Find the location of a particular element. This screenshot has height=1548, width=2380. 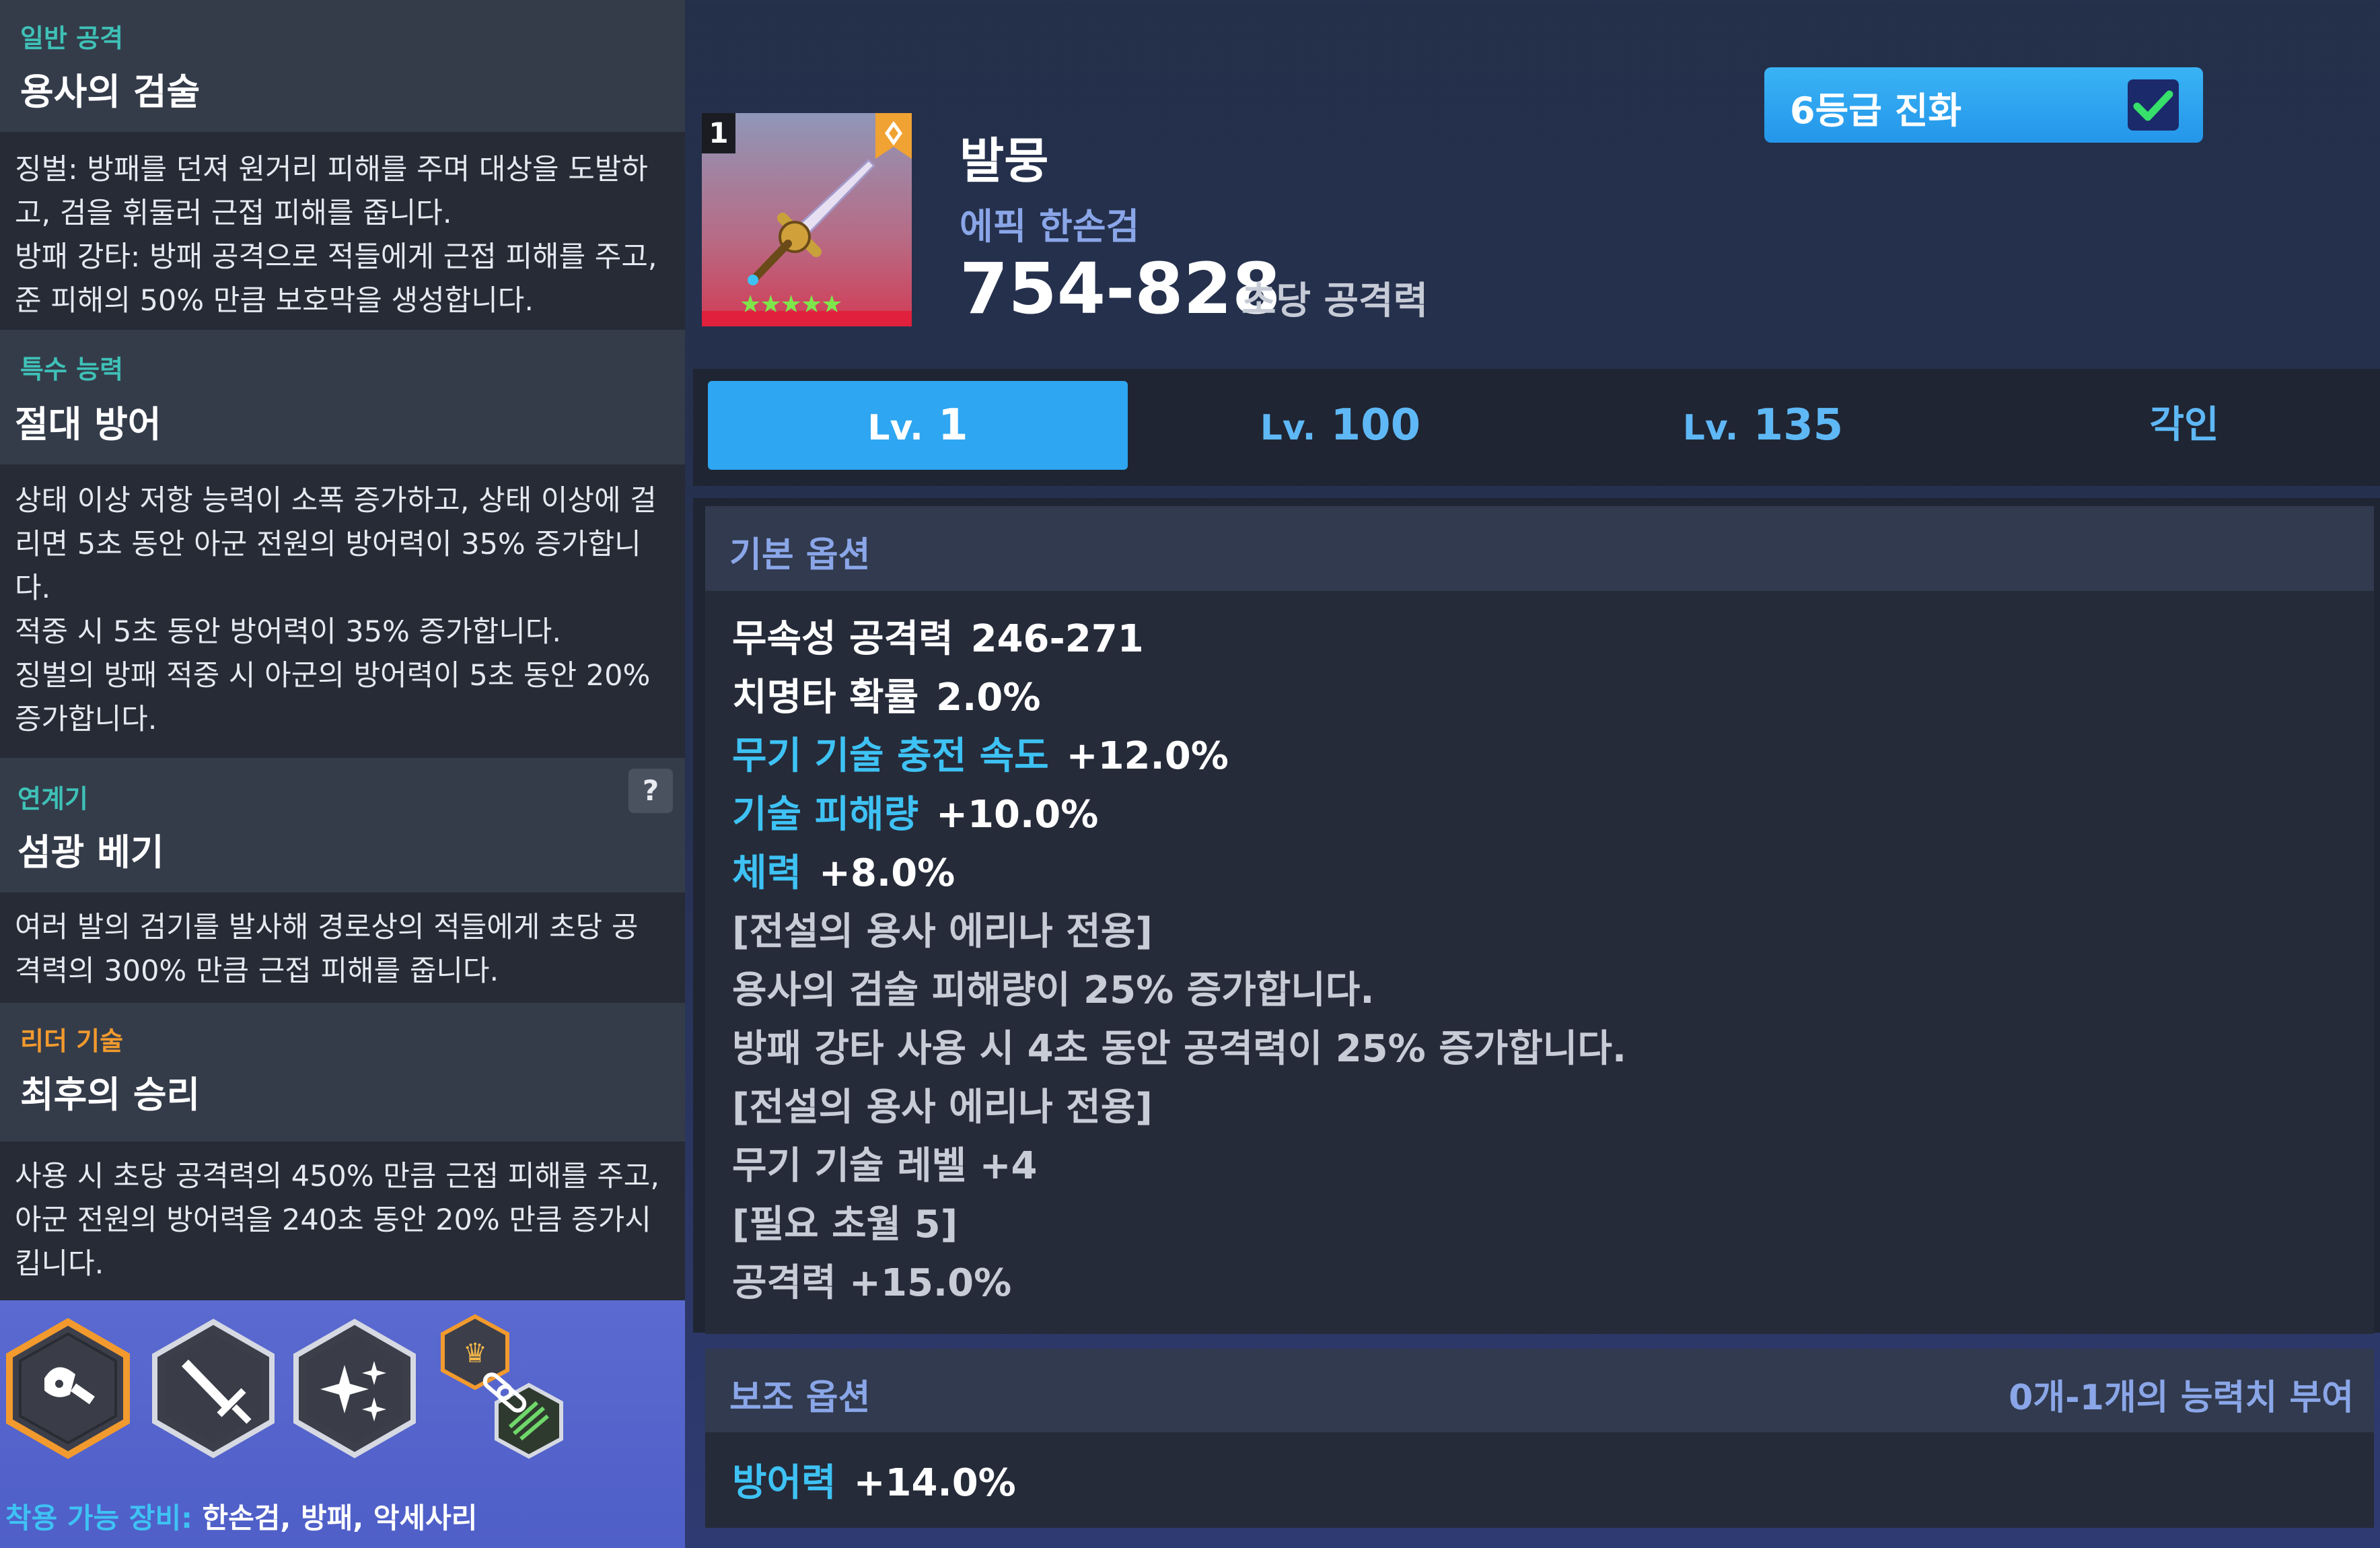

skill-category: 리더 기술 is located at coordinates (72, 1041).